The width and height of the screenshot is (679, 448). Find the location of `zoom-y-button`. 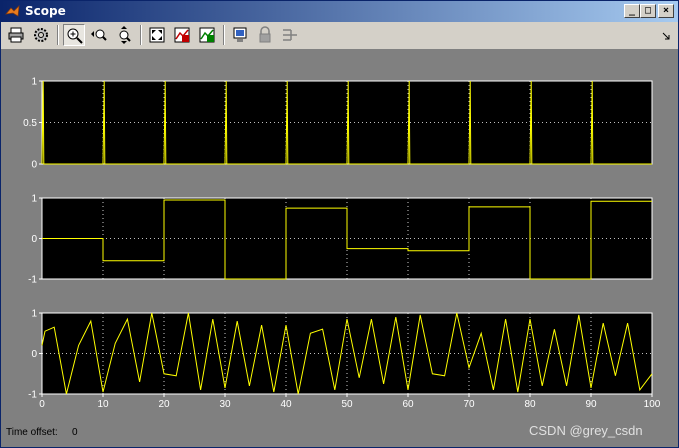

zoom-y-button is located at coordinates (124, 35).